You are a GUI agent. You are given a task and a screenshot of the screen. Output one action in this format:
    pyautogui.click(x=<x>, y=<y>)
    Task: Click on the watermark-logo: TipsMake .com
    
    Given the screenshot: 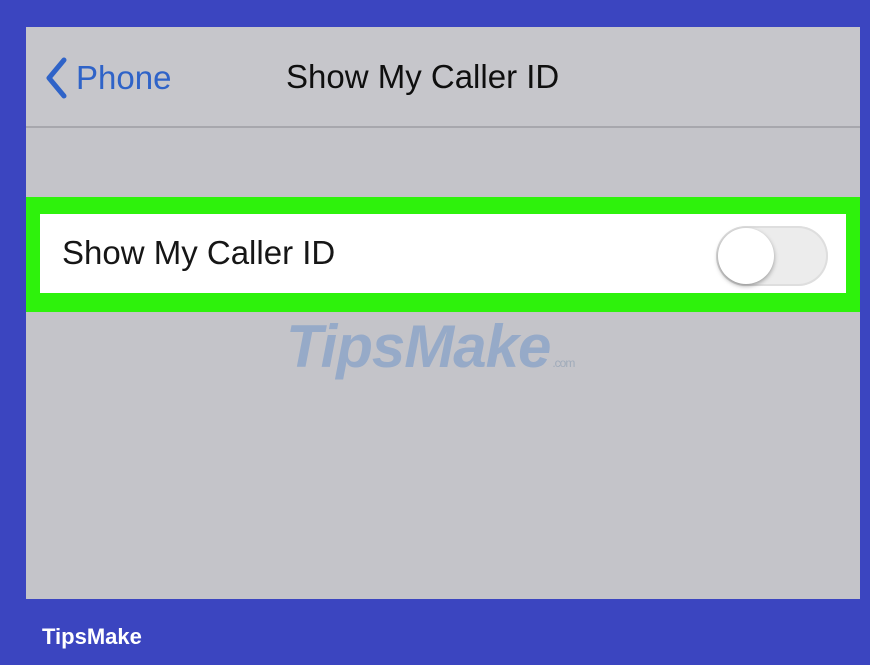 What is the action you would take?
    pyautogui.click(x=430, y=346)
    